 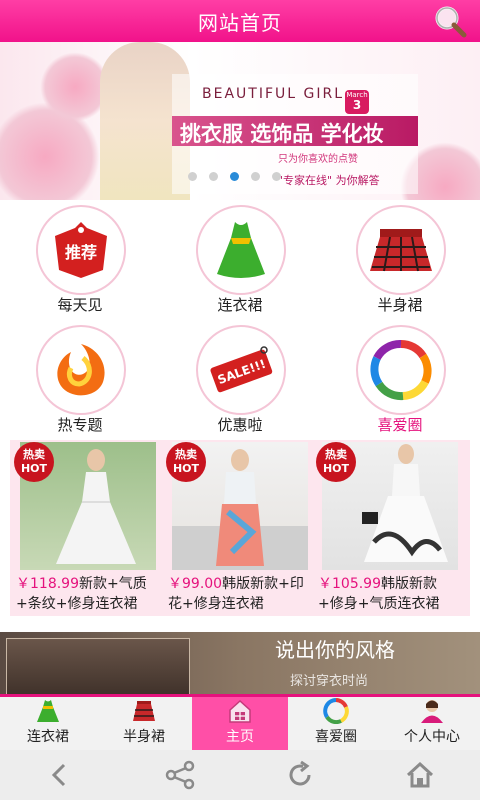 I want to click on style-banner-subtext: 探讨穿衣时尚, so click(x=329, y=681).